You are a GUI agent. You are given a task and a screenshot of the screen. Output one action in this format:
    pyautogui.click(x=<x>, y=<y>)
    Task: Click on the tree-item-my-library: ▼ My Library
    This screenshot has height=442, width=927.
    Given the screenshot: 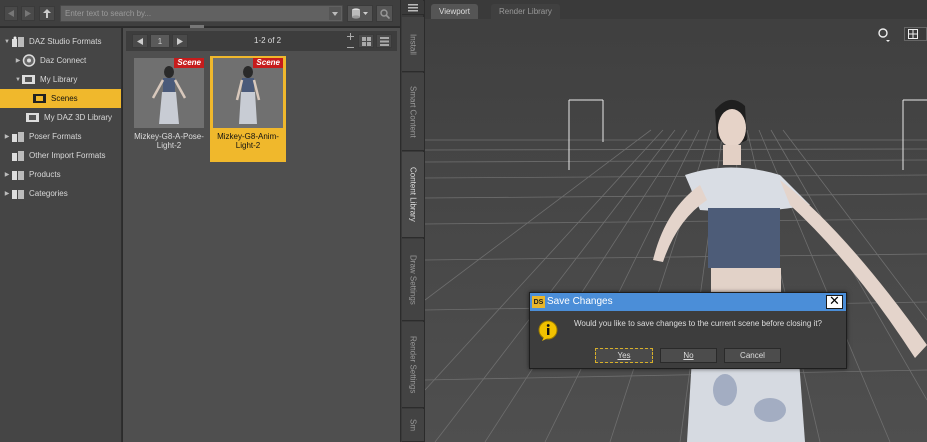 What is the action you would take?
    pyautogui.click(x=60, y=79)
    